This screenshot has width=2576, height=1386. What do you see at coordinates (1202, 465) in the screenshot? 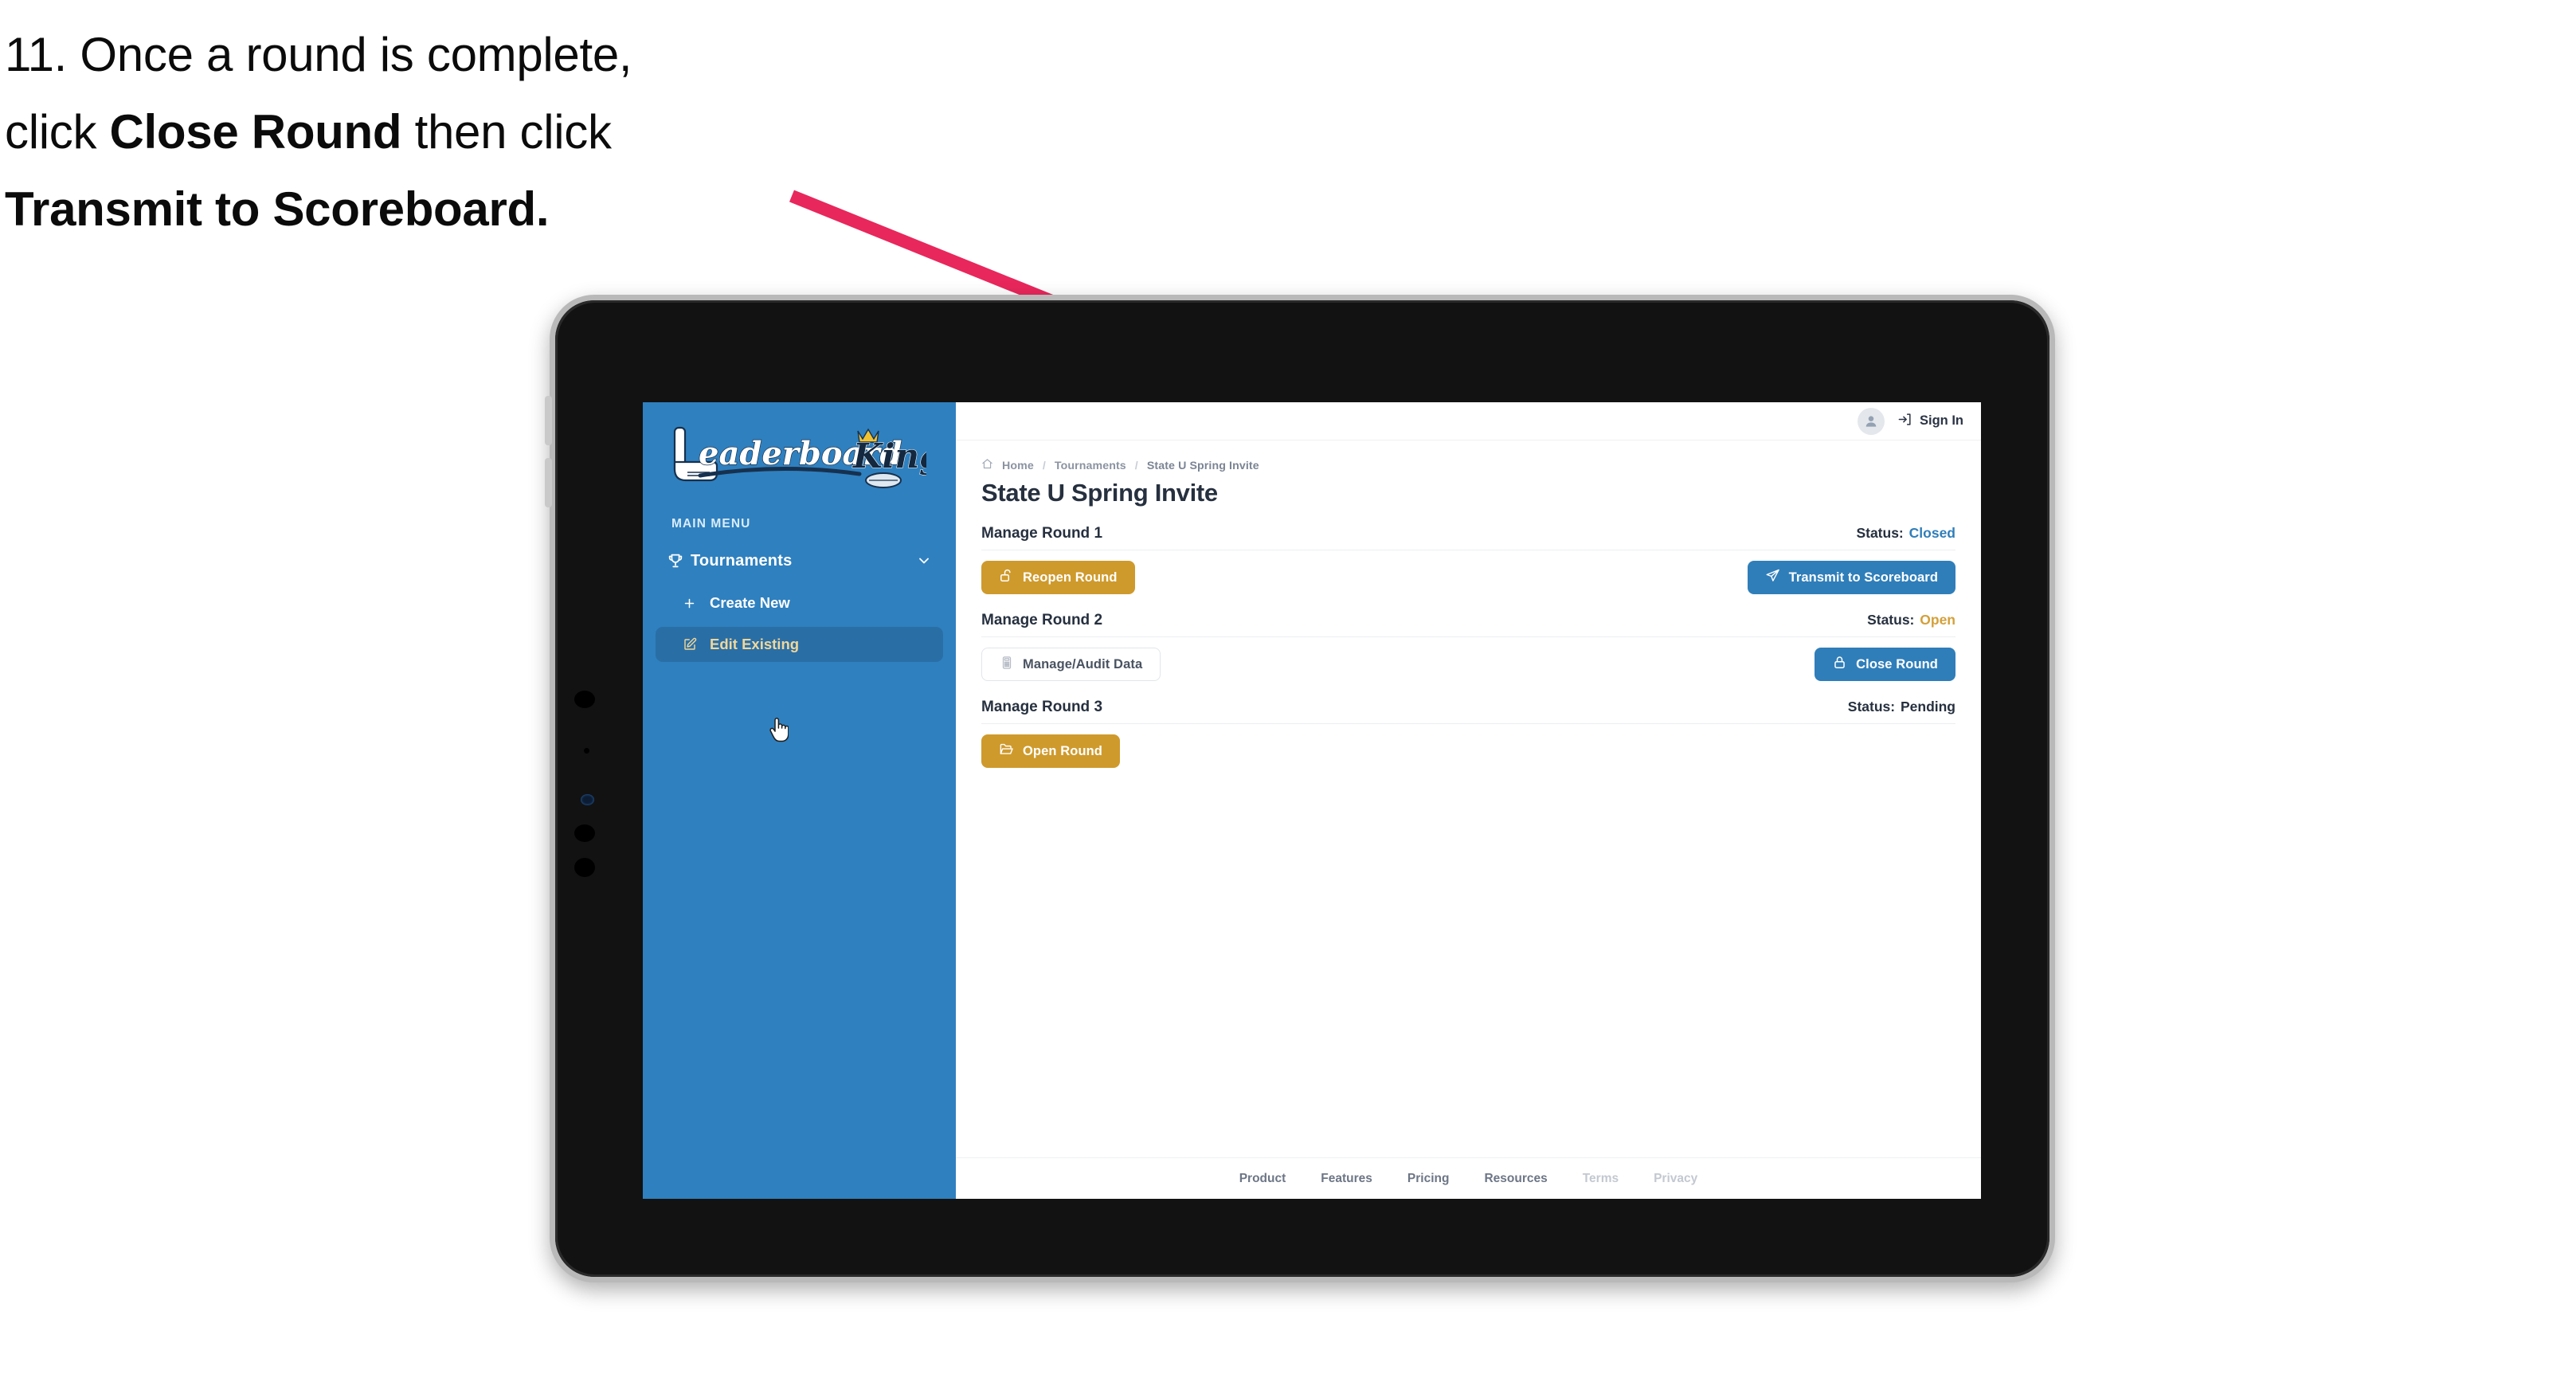
I see `breadcrumb-item-current: State U Spring Invite` at bounding box center [1202, 465].